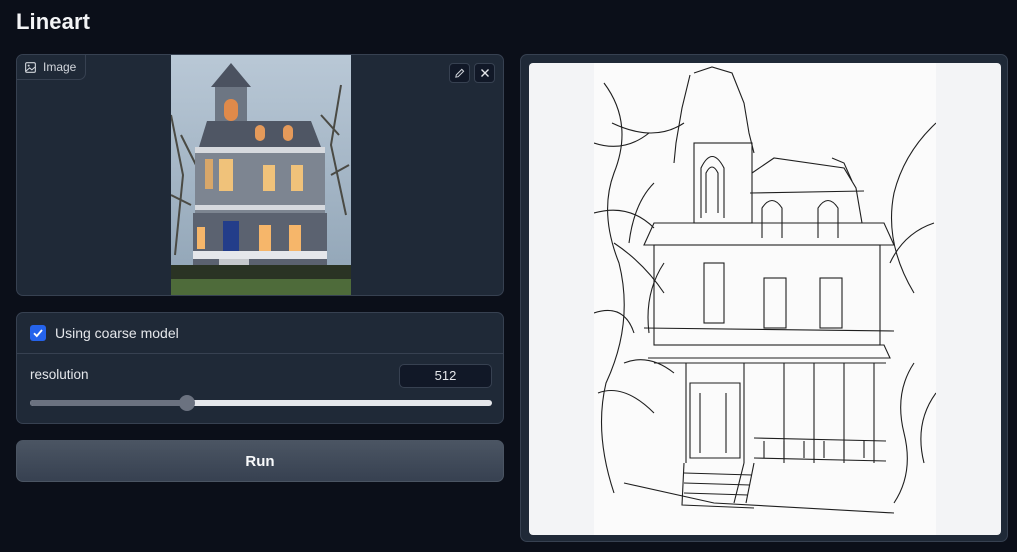  I want to click on slider-fill, so click(109, 403).